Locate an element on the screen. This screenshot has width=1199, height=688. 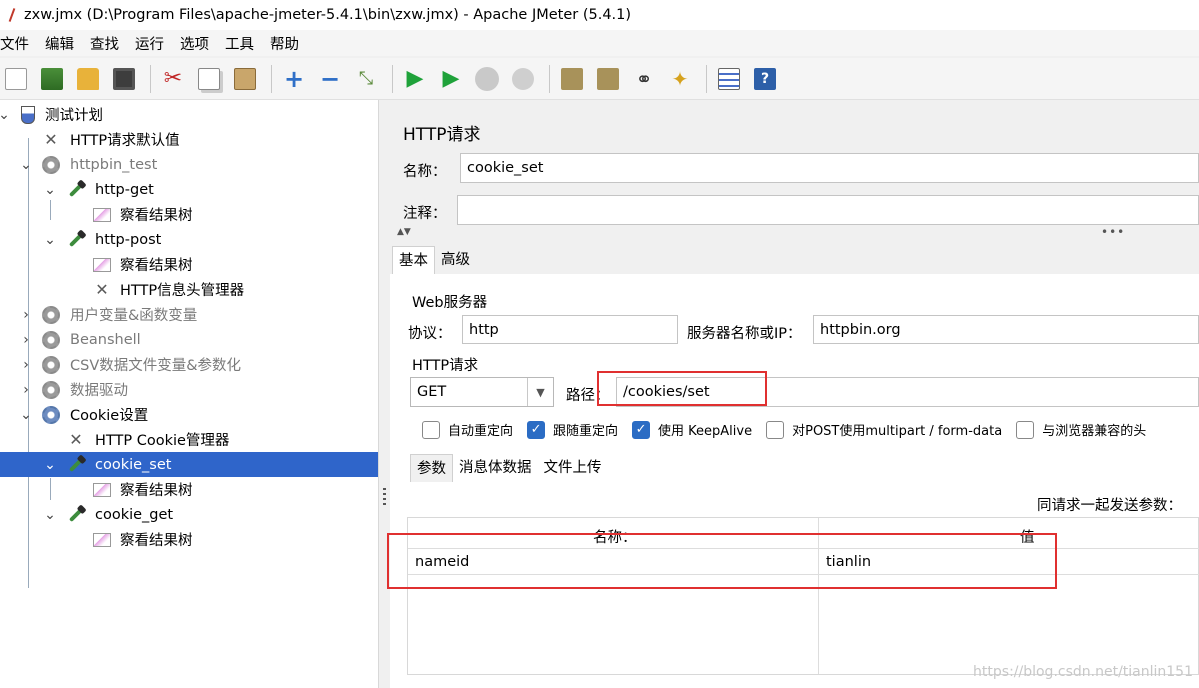
clear-icon is located at coordinates (572, 79).